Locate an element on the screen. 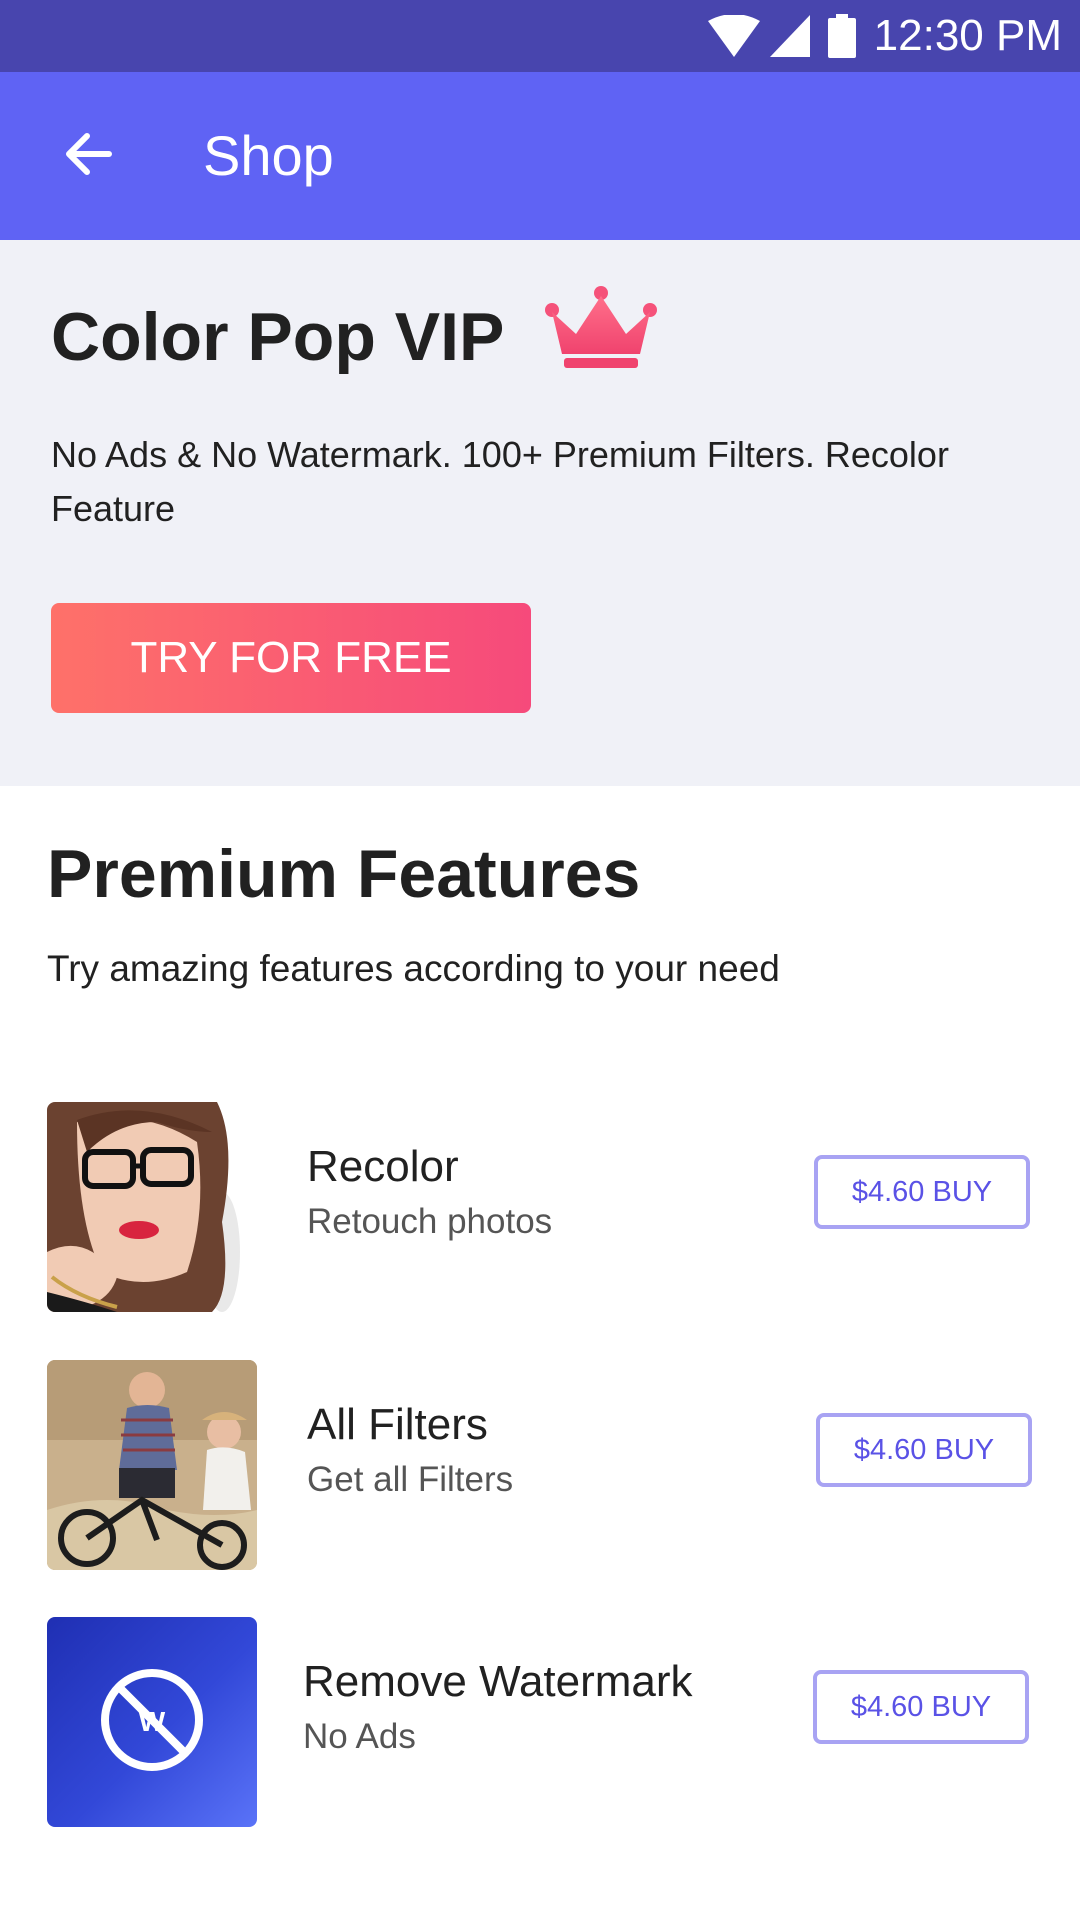 Image resolution: width=1080 pixels, height=1920 pixels. back-button is located at coordinates (88, 156).